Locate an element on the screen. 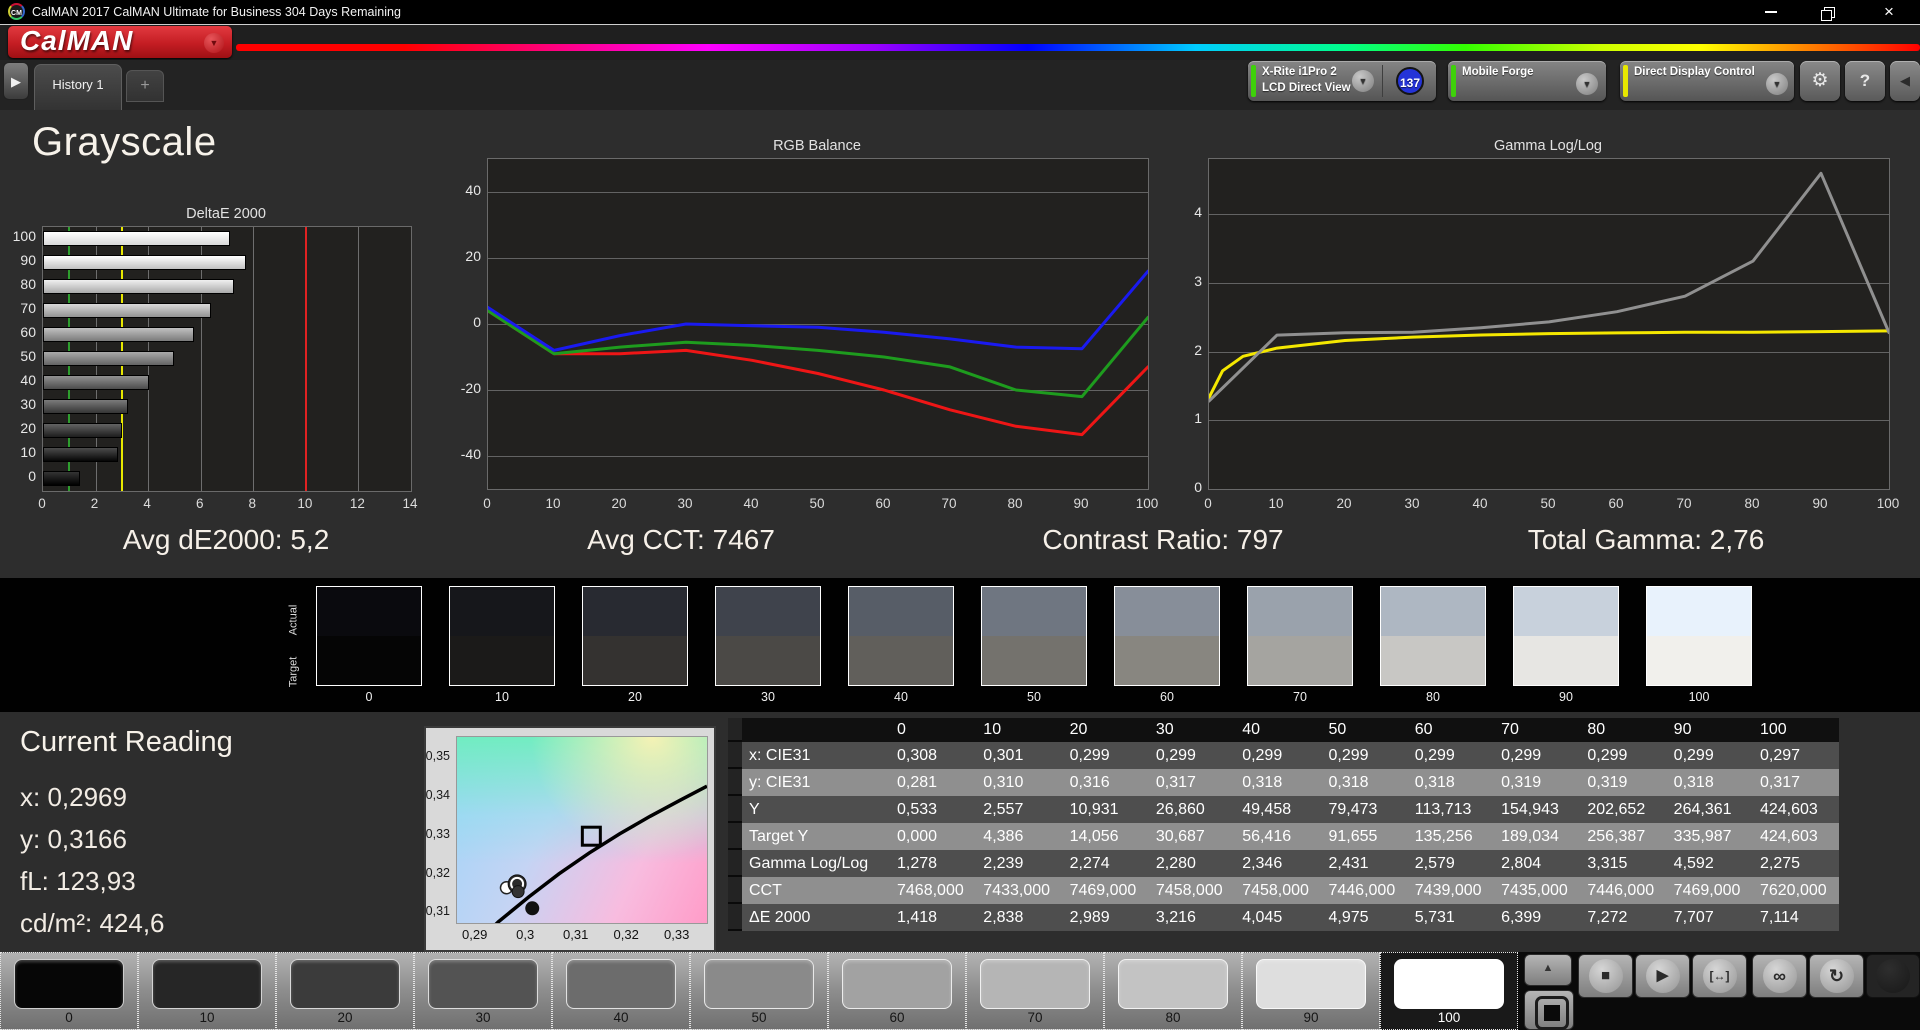  cie-ytick-label: 0,31 is located at coordinates (437, 911).